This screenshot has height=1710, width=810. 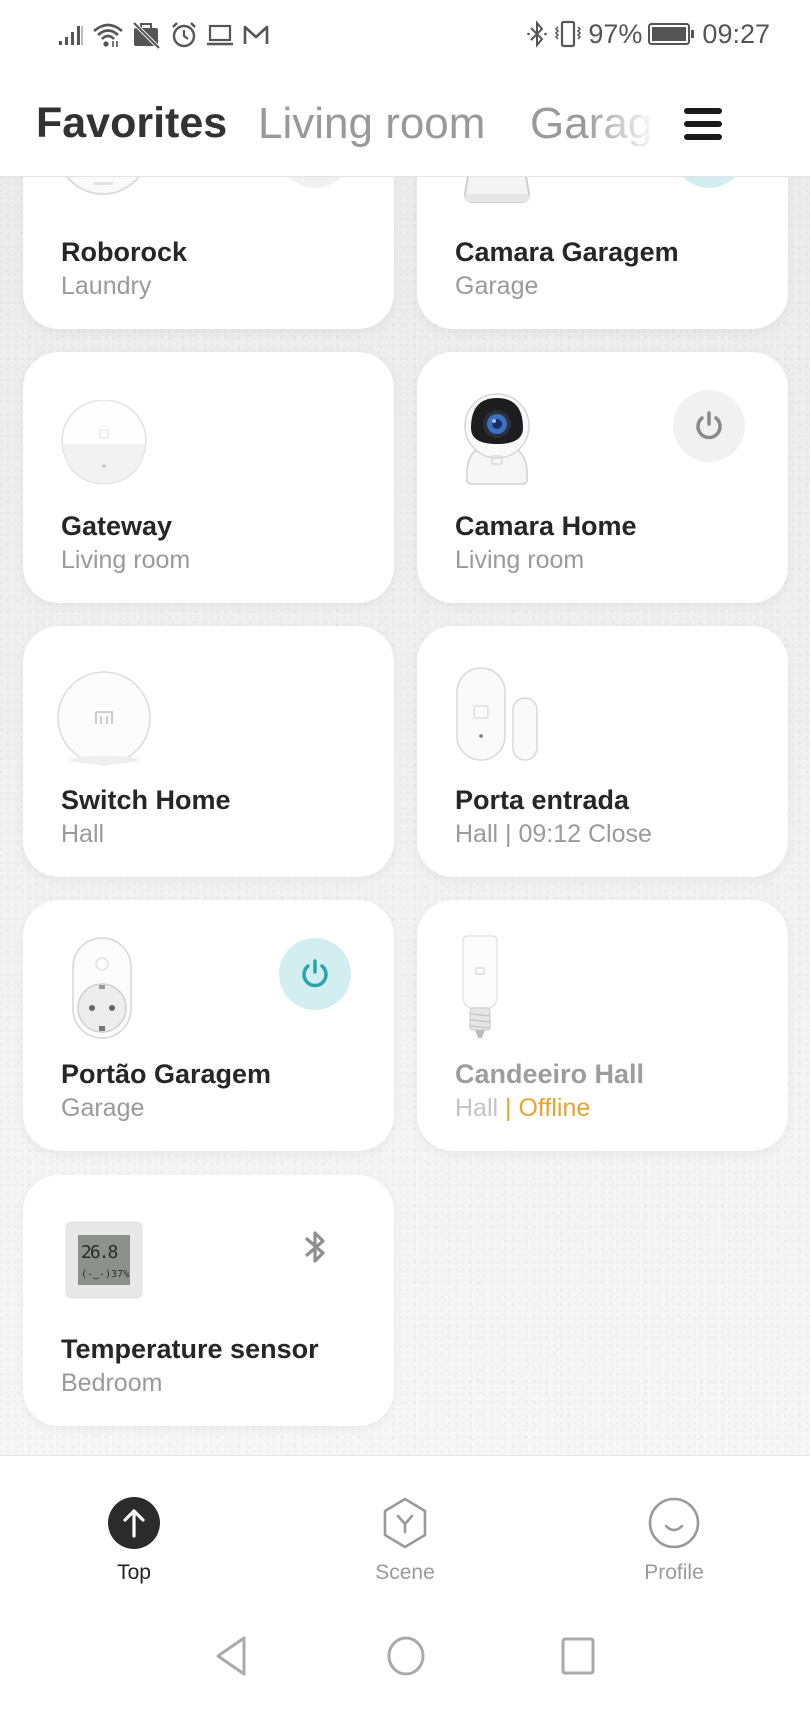 What do you see at coordinates (105, 1274) in the screenshot?
I see `thermo-humidity-readout: (-‿-)37%` at bounding box center [105, 1274].